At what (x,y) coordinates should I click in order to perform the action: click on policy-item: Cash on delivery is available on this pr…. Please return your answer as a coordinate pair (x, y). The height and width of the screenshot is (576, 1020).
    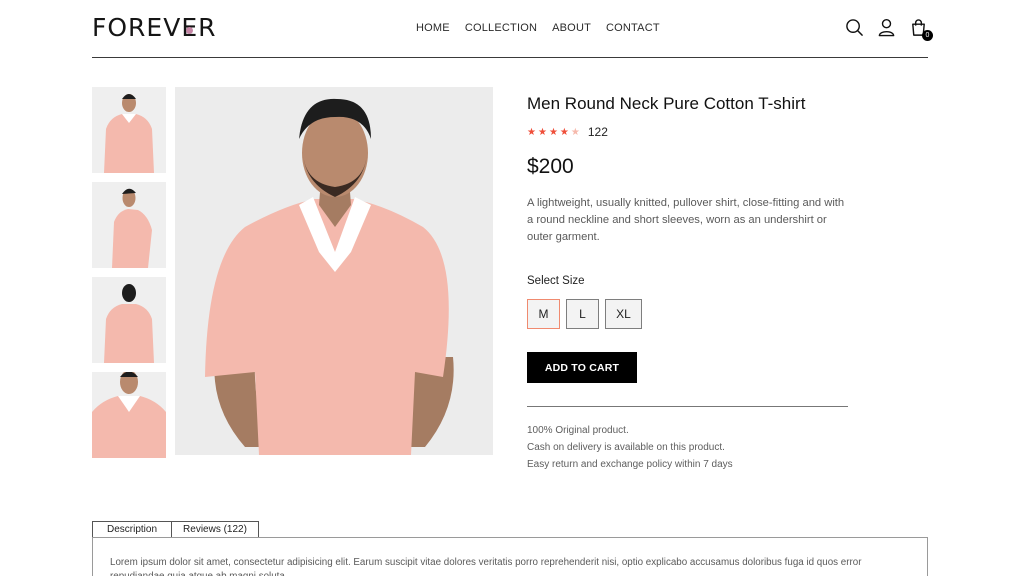
    Looking at the image, I should click on (626, 447).